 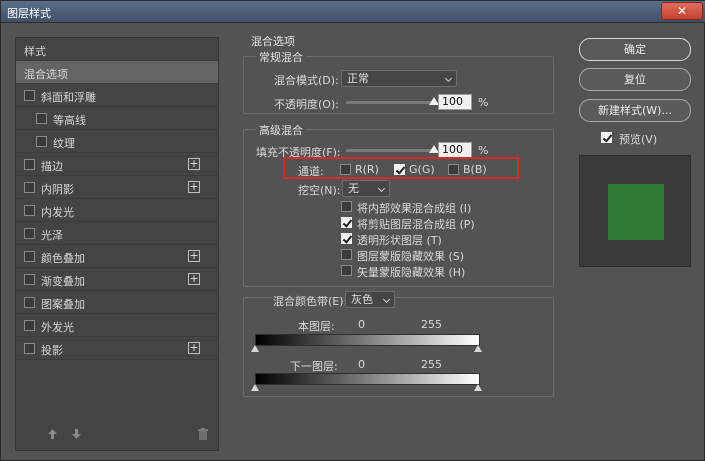 I want to click on underlying-layer-black-thumb, so click(x=255, y=387).